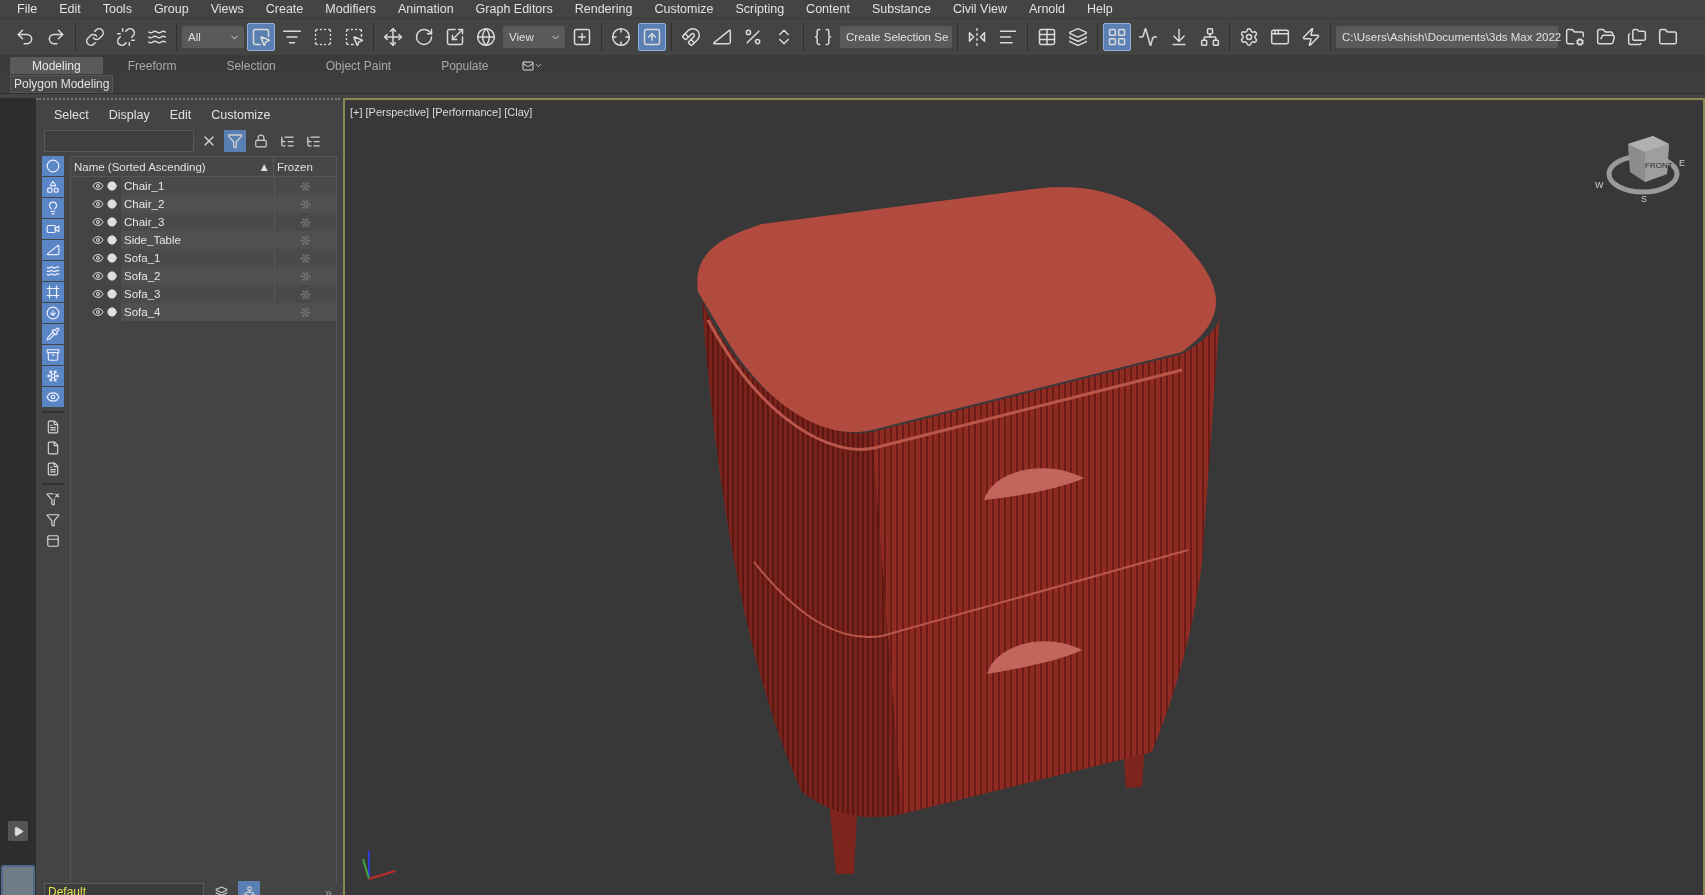 This screenshot has width=1705, height=895. What do you see at coordinates (119, 141) in the screenshot?
I see `search-field` at bounding box center [119, 141].